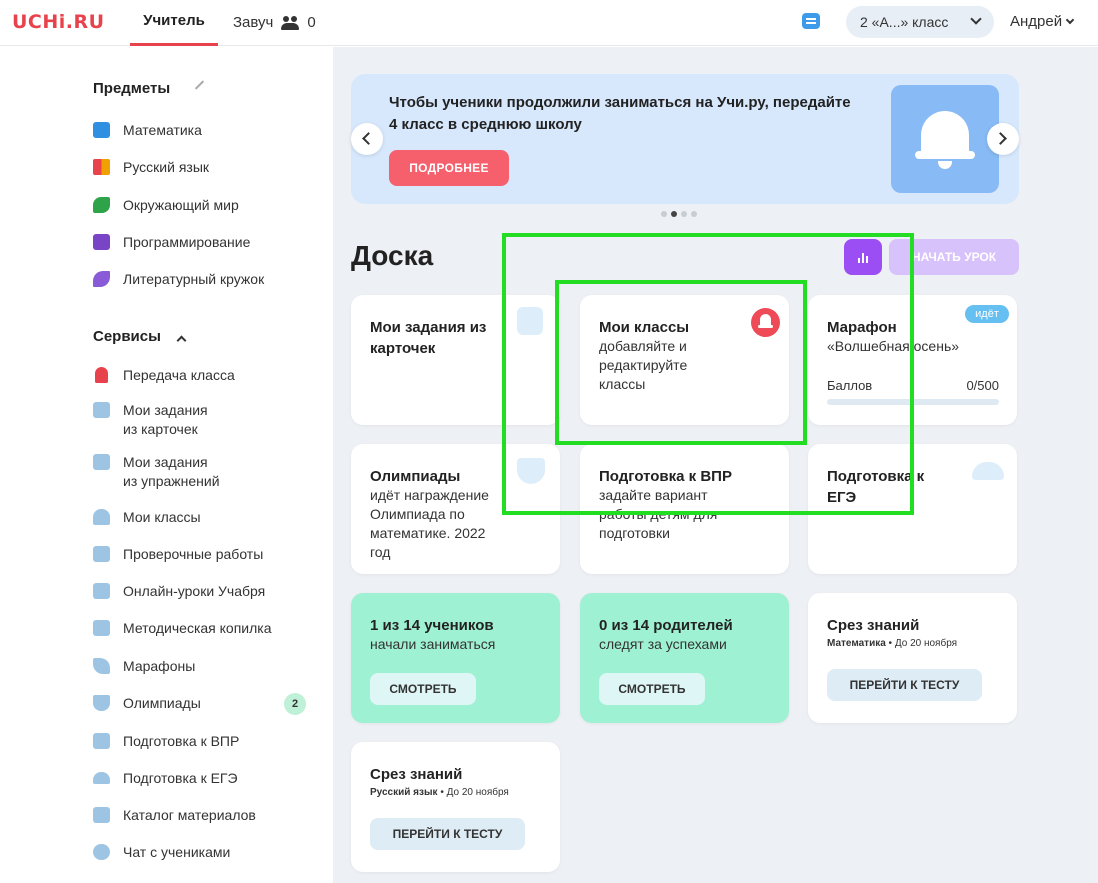 This screenshot has height=883, width=1098. I want to click on sidebar-item-catalog: Каталог материалов, so click(174, 815).